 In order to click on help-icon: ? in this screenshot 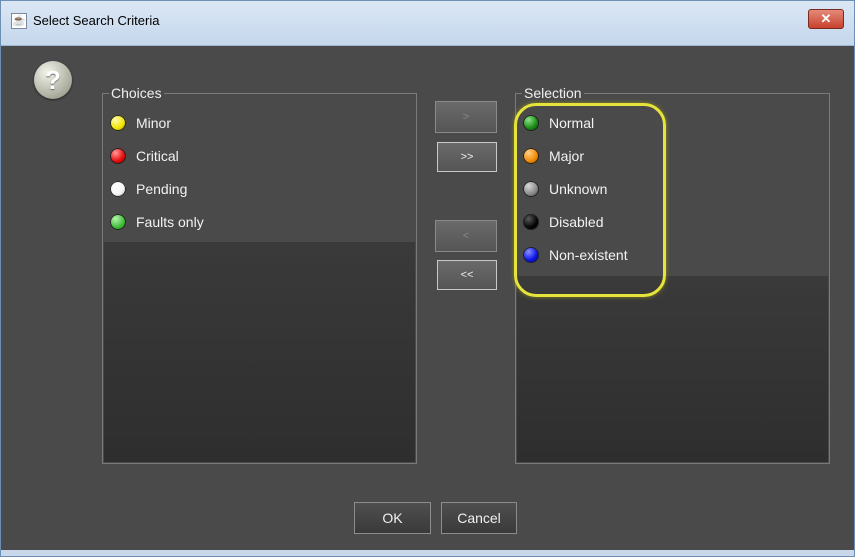, I will do `click(53, 80)`.